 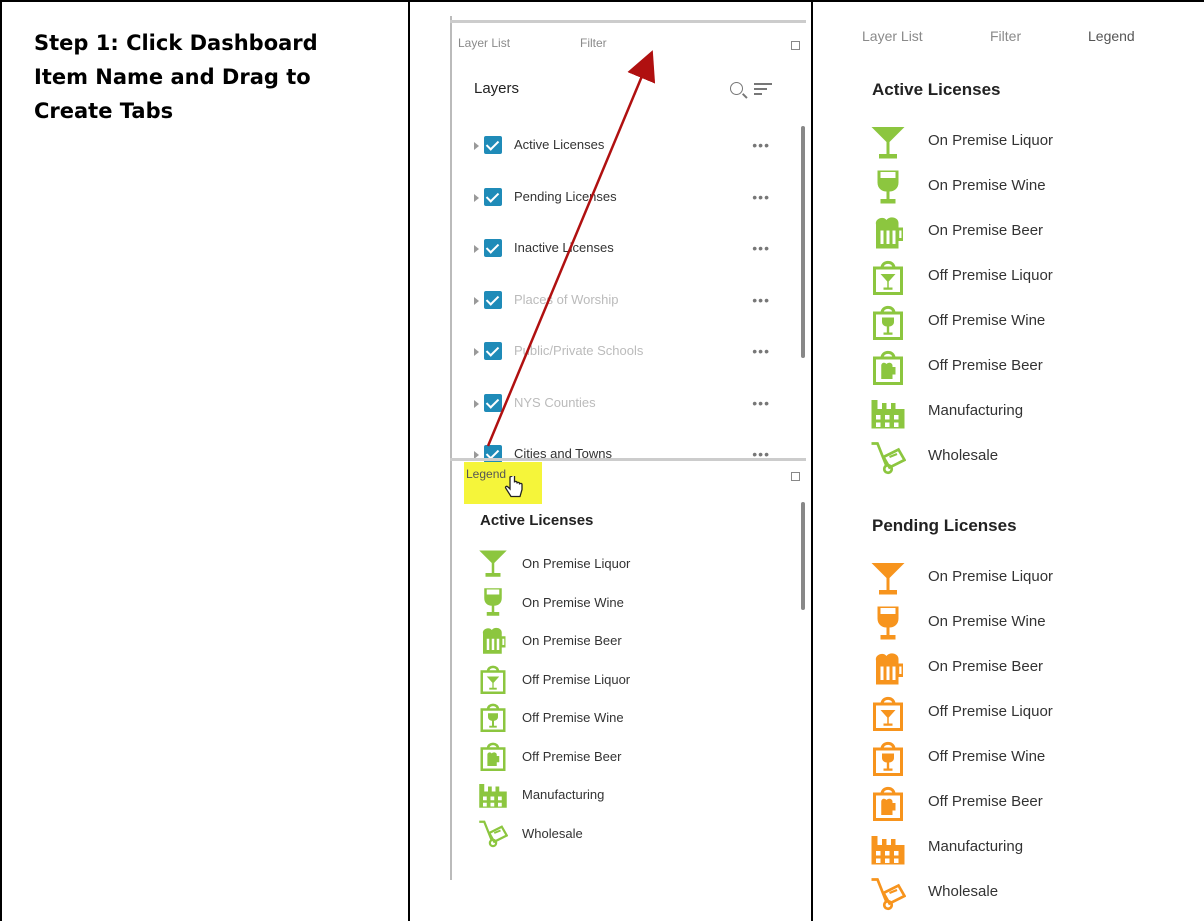 I want to click on legend-group-heading: Active Licenses, so click(x=936, y=89).